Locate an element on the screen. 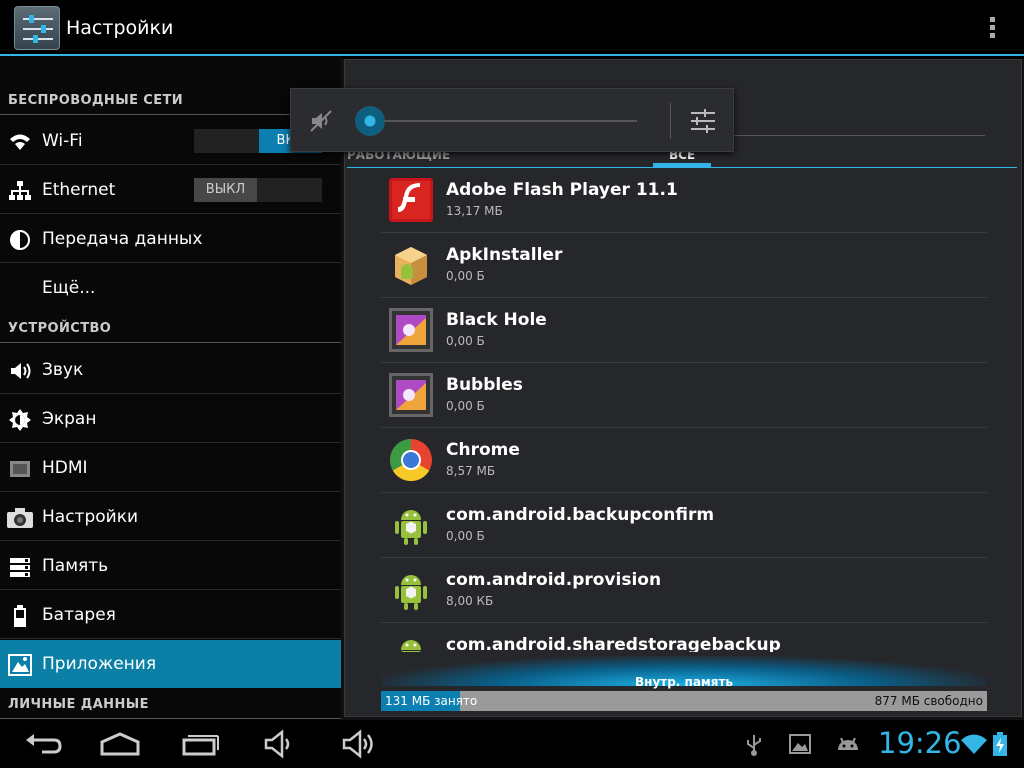 This screenshot has height=768, width=1024. storage-title: Внутр. память is located at coordinates (684, 682).